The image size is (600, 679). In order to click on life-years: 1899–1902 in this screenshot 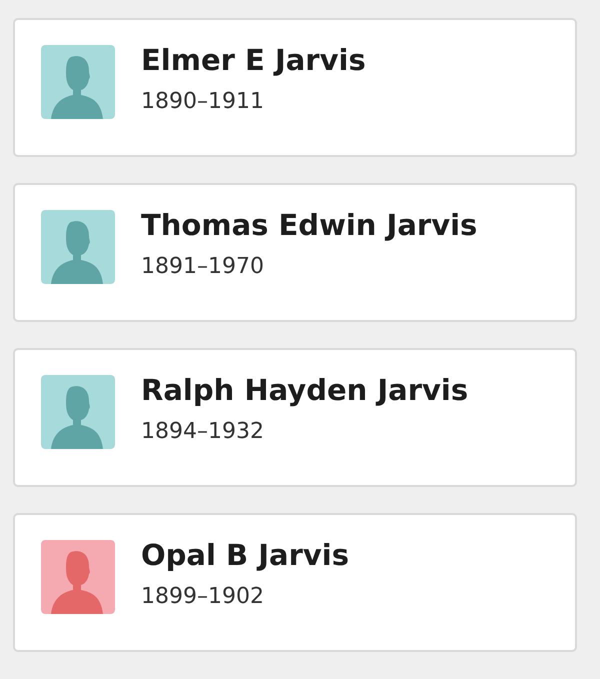, I will do `click(203, 596)`.